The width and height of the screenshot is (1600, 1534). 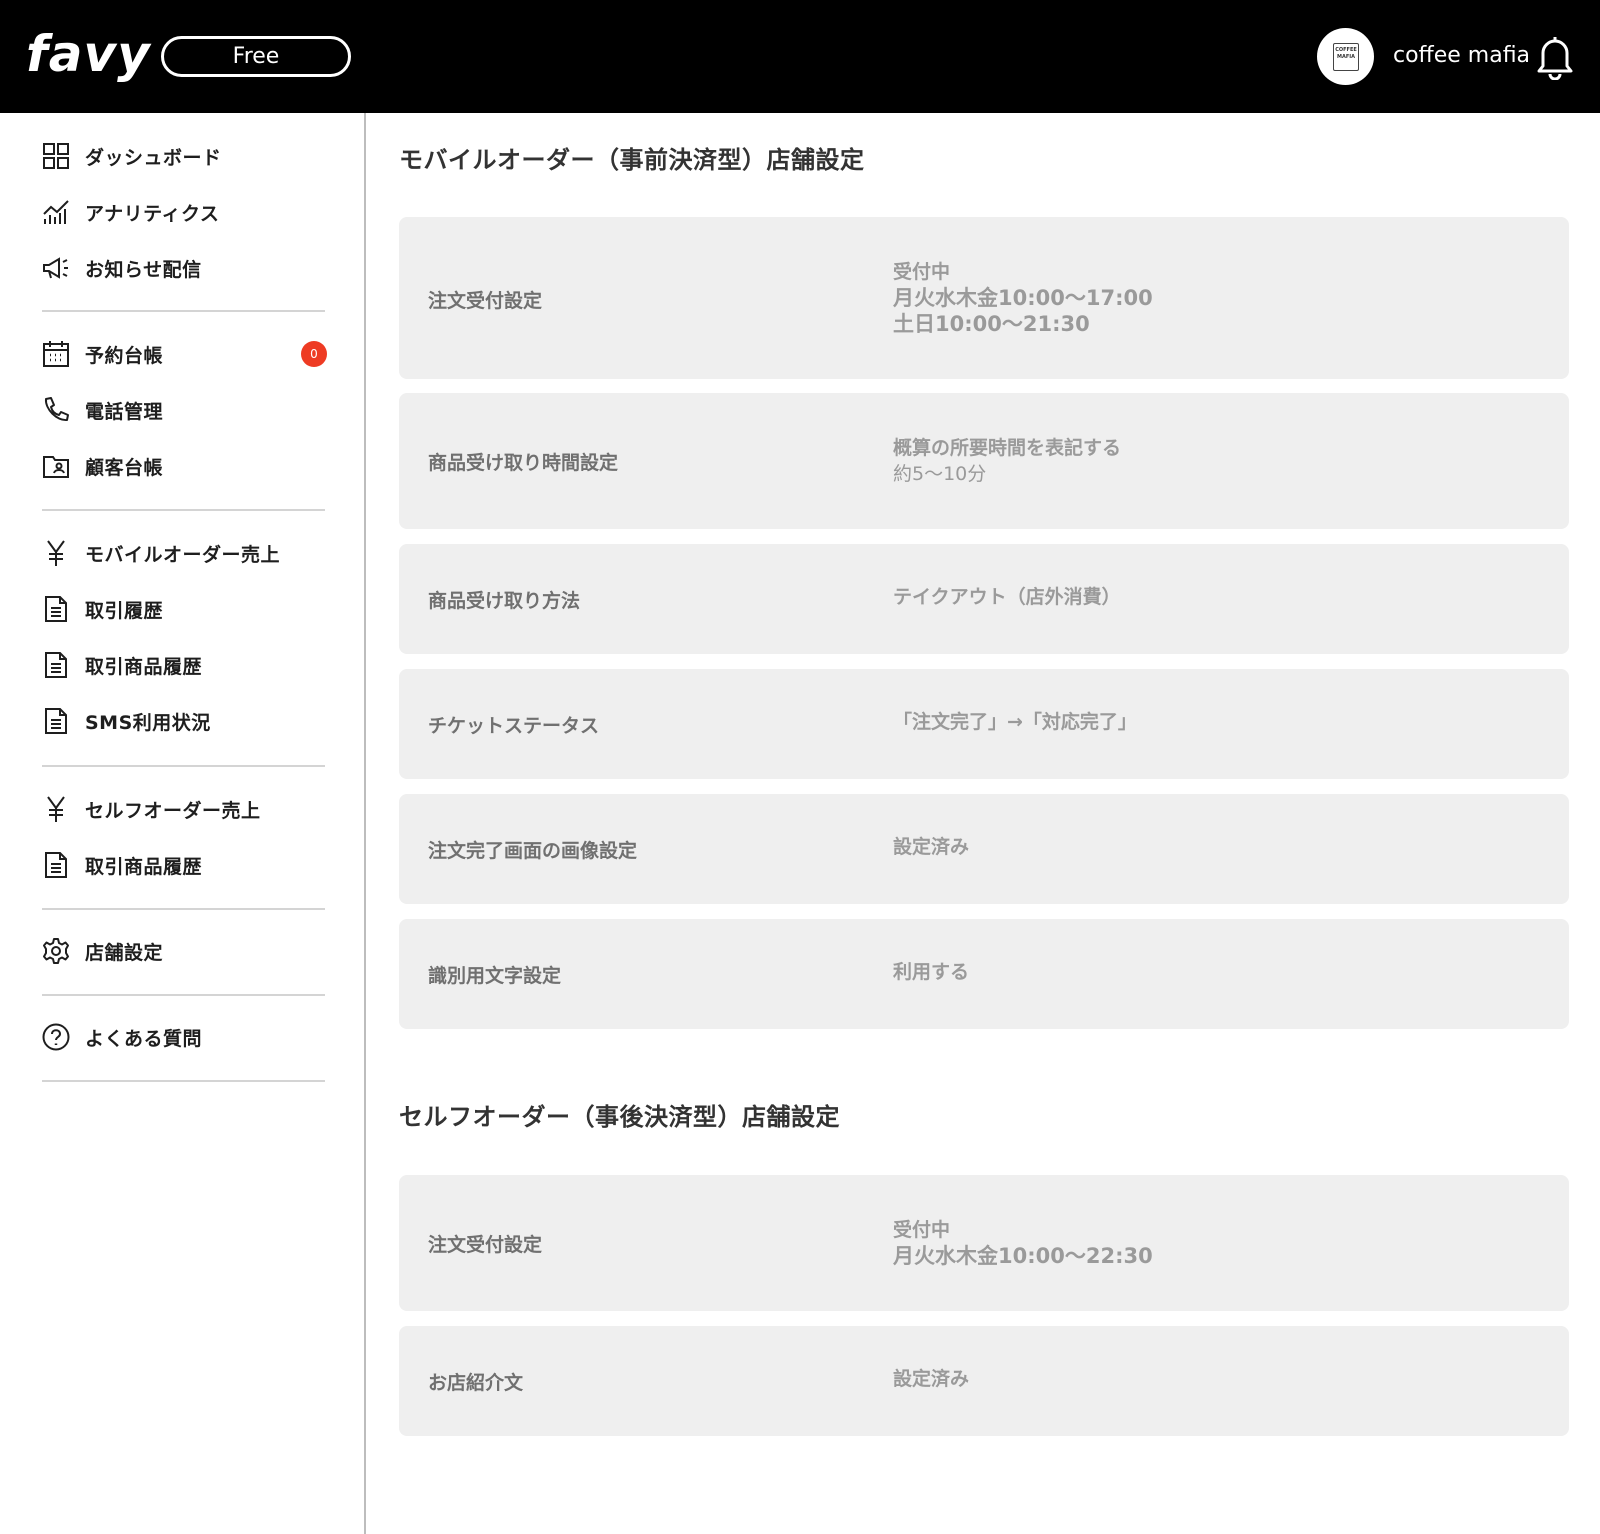 I want to click on setting-identifier-char: 識別用文字設定 利用する, so click(x=984, y=974).